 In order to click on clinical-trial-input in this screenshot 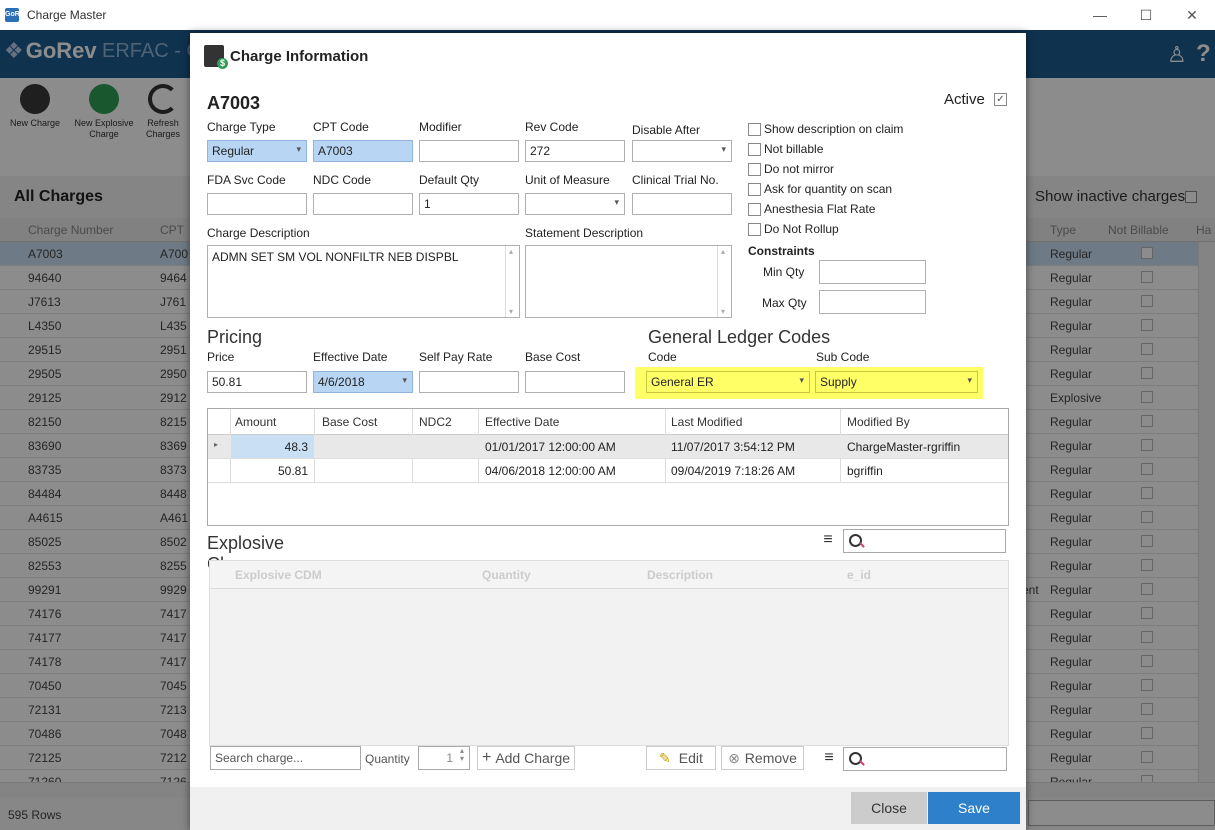, I will do `click(682, 204)`.